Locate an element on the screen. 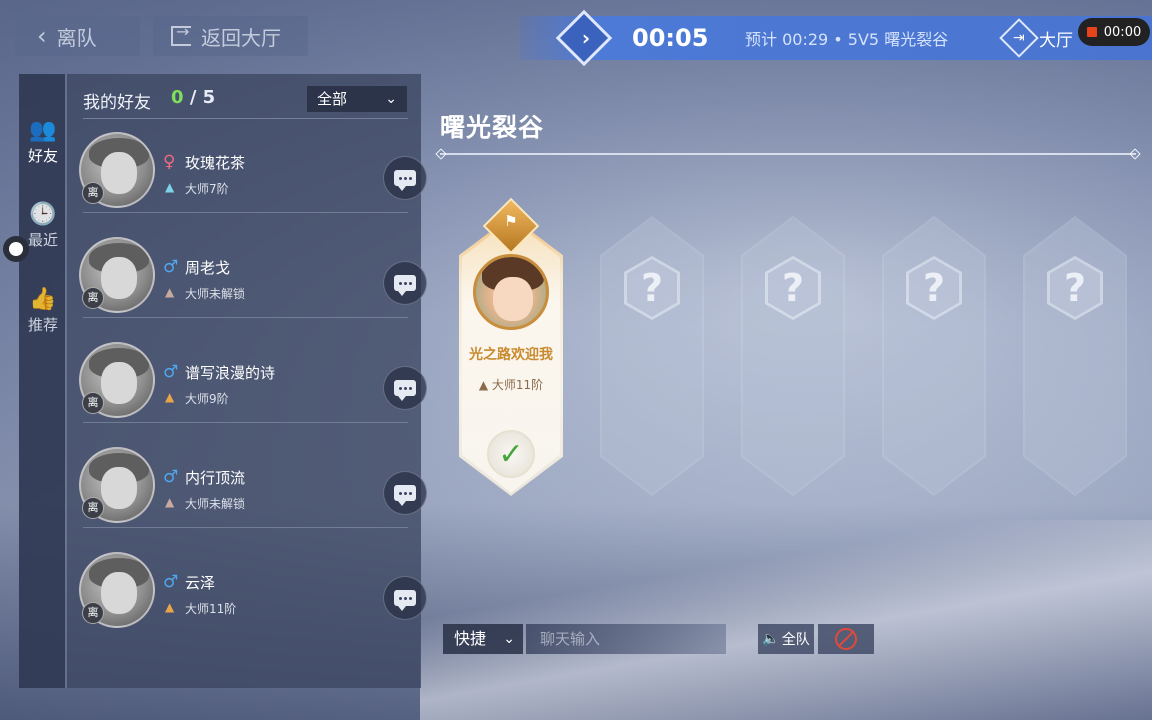  friend-filter-select: 全部 ⌄ is located at coordinates (357, 99).